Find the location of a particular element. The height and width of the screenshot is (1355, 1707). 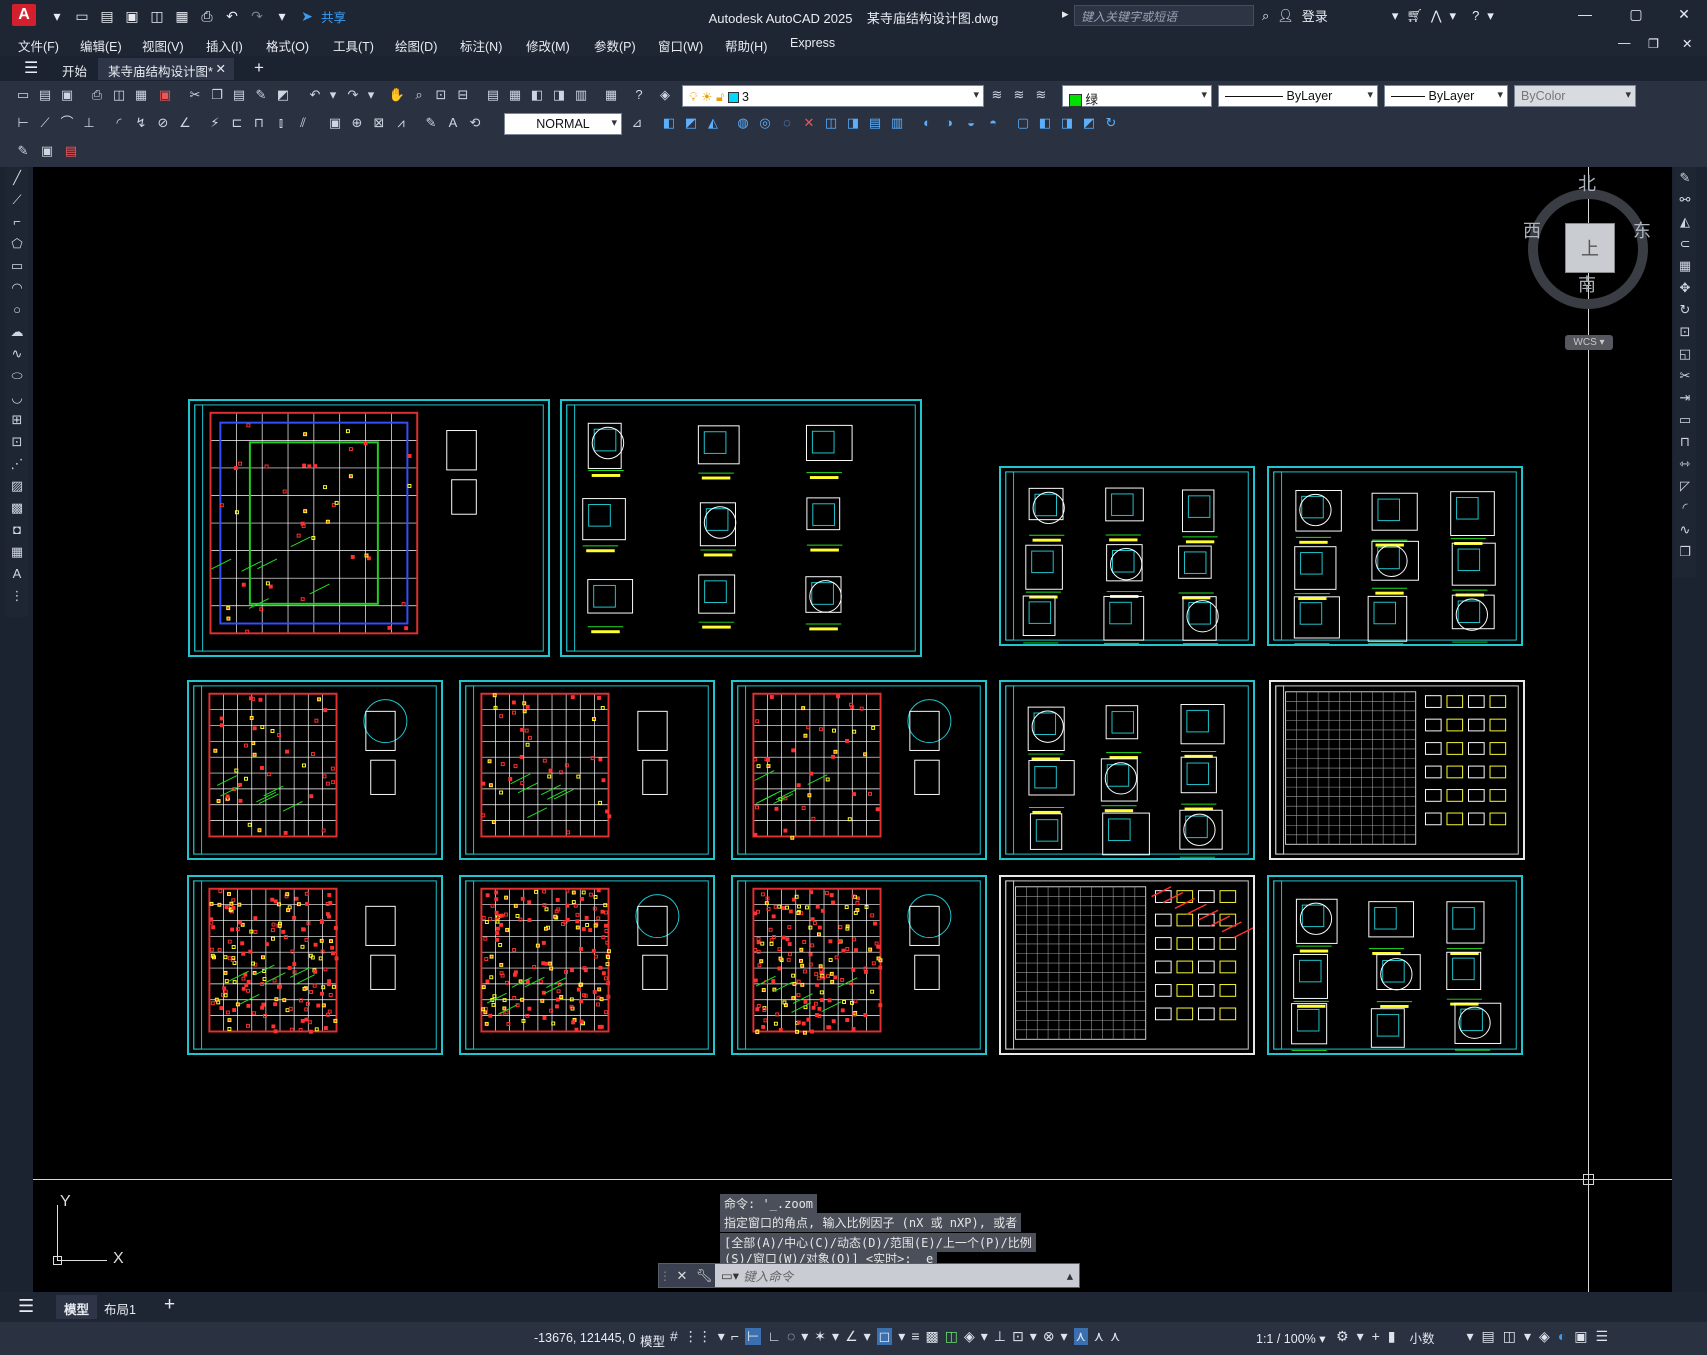

region-icon: ◘ is located at coordinates (17, 530).